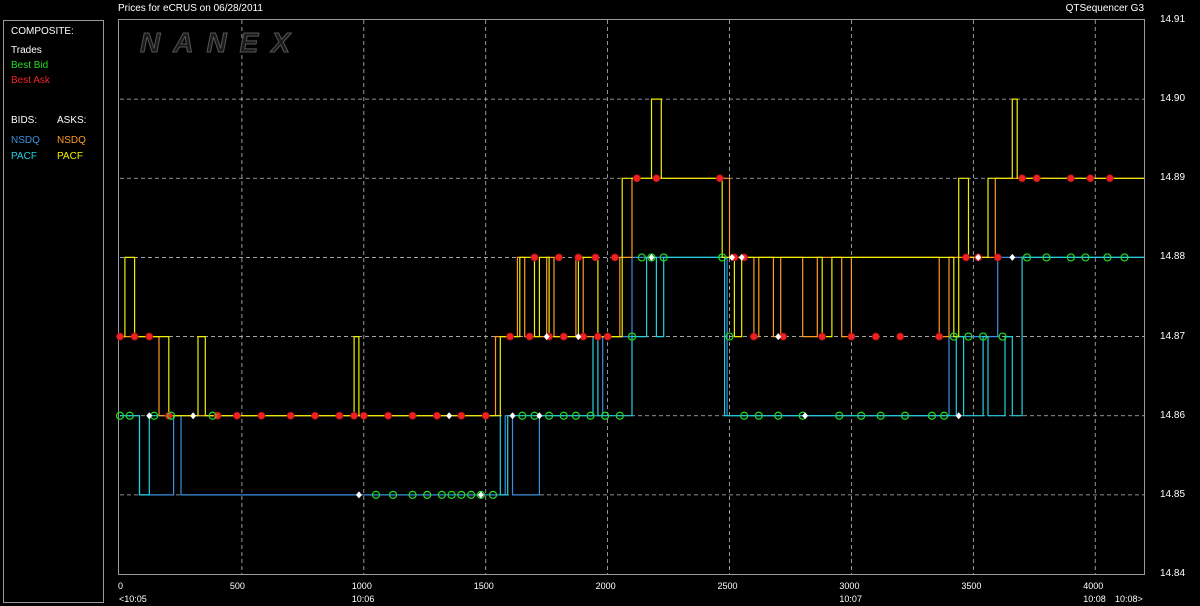 Image resolution: width=1200 pixels, height=606 pixels. What do you see at coordinates (605, 586) in the screenshot?
I see `x-tick-label: 2000` at bounding box center [605, 586].